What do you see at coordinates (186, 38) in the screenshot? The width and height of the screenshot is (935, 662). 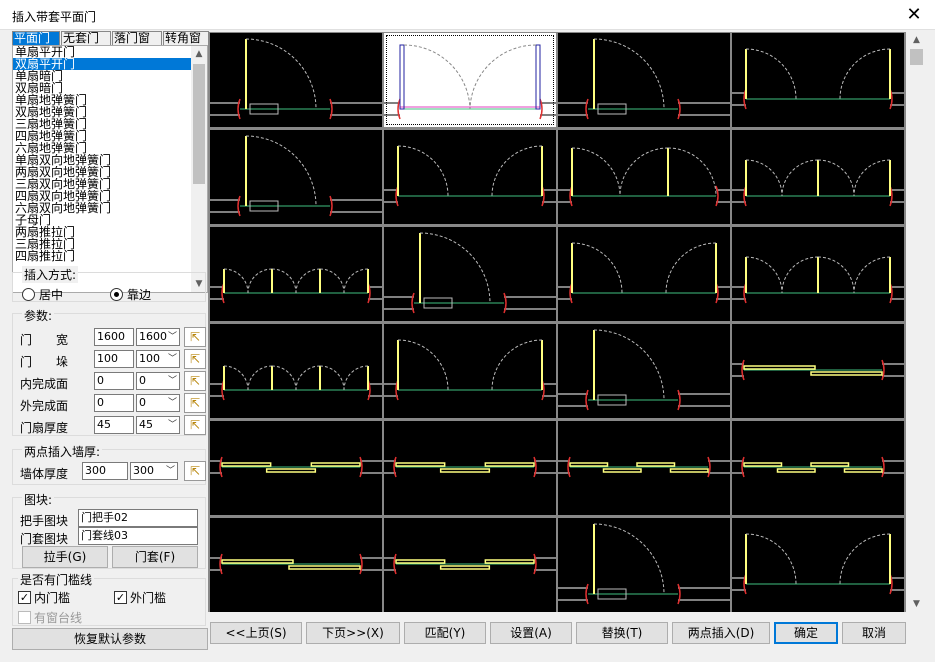 I see `tab-corner-window: 转角窗` at bounding box center [186, 38].